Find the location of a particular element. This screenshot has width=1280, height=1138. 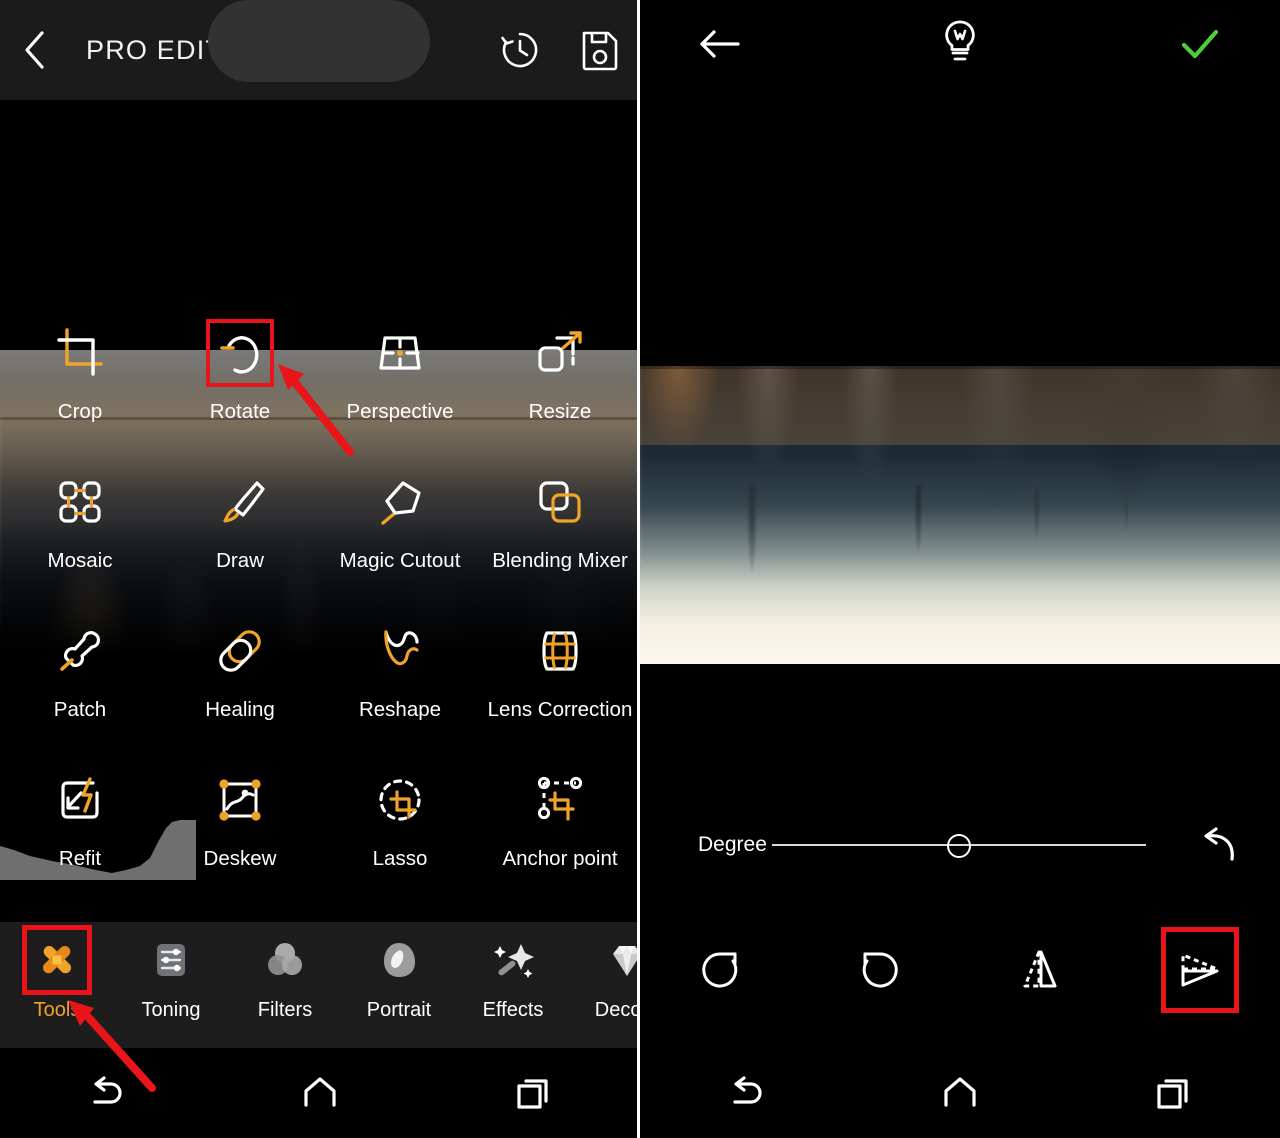

flip-vertical-button is located at coordinates (1200, 970).